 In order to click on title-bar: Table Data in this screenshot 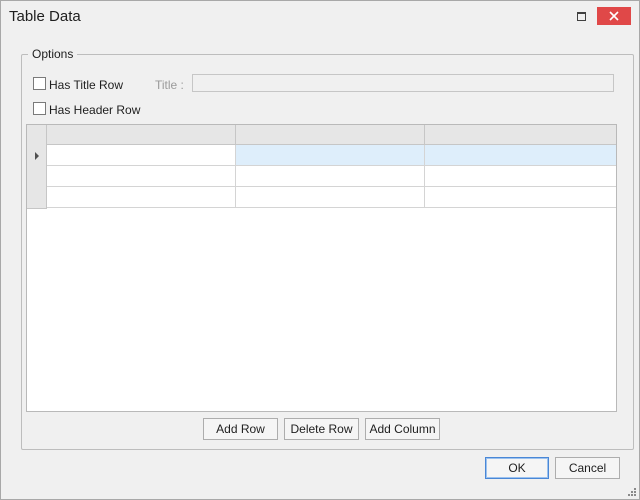, I will do `click(320, 16)`.